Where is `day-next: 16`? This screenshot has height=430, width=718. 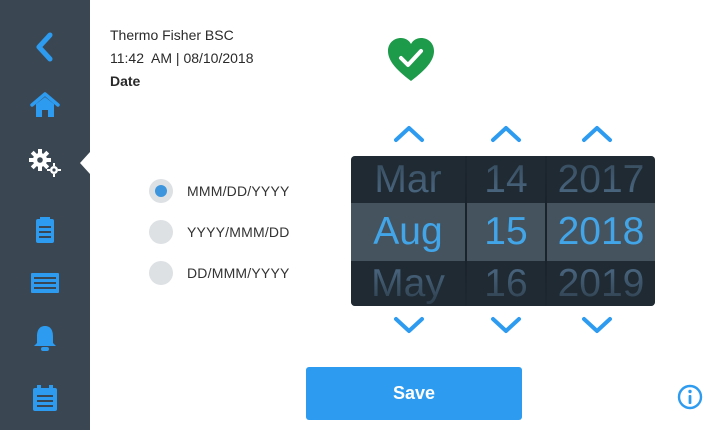
day-next: 16 is located at coordinates (506, 284).